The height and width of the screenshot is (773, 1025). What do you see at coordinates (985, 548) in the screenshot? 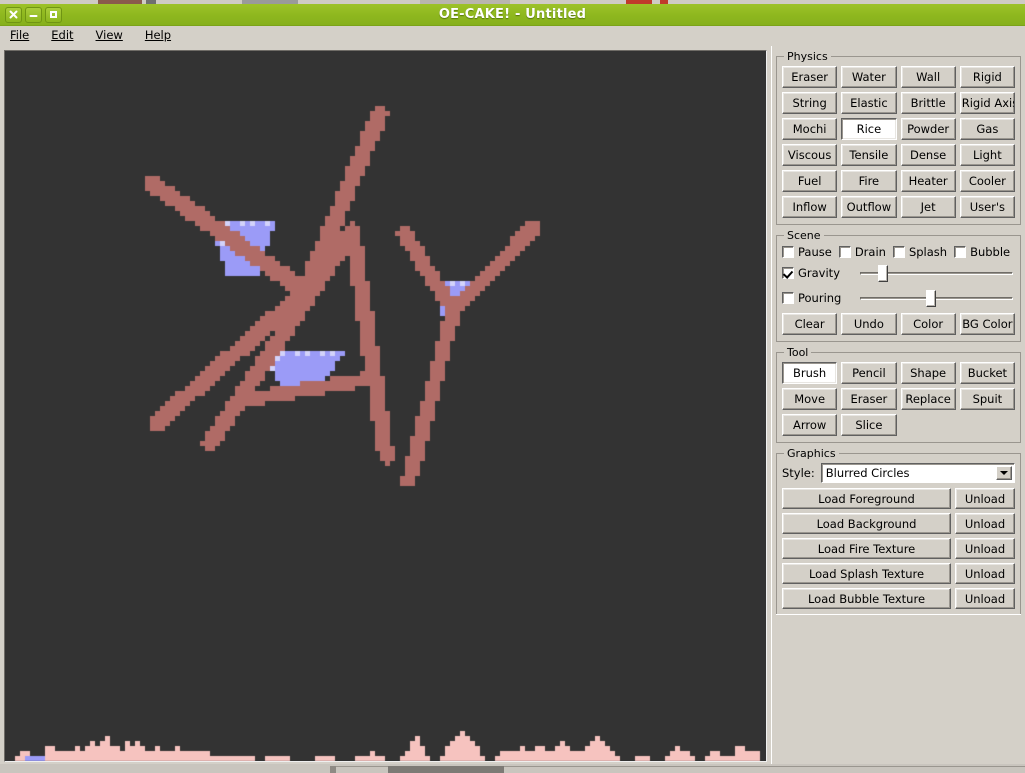
I see `unload-fire-texture-button: Unload` at bounding box center [985, 548].